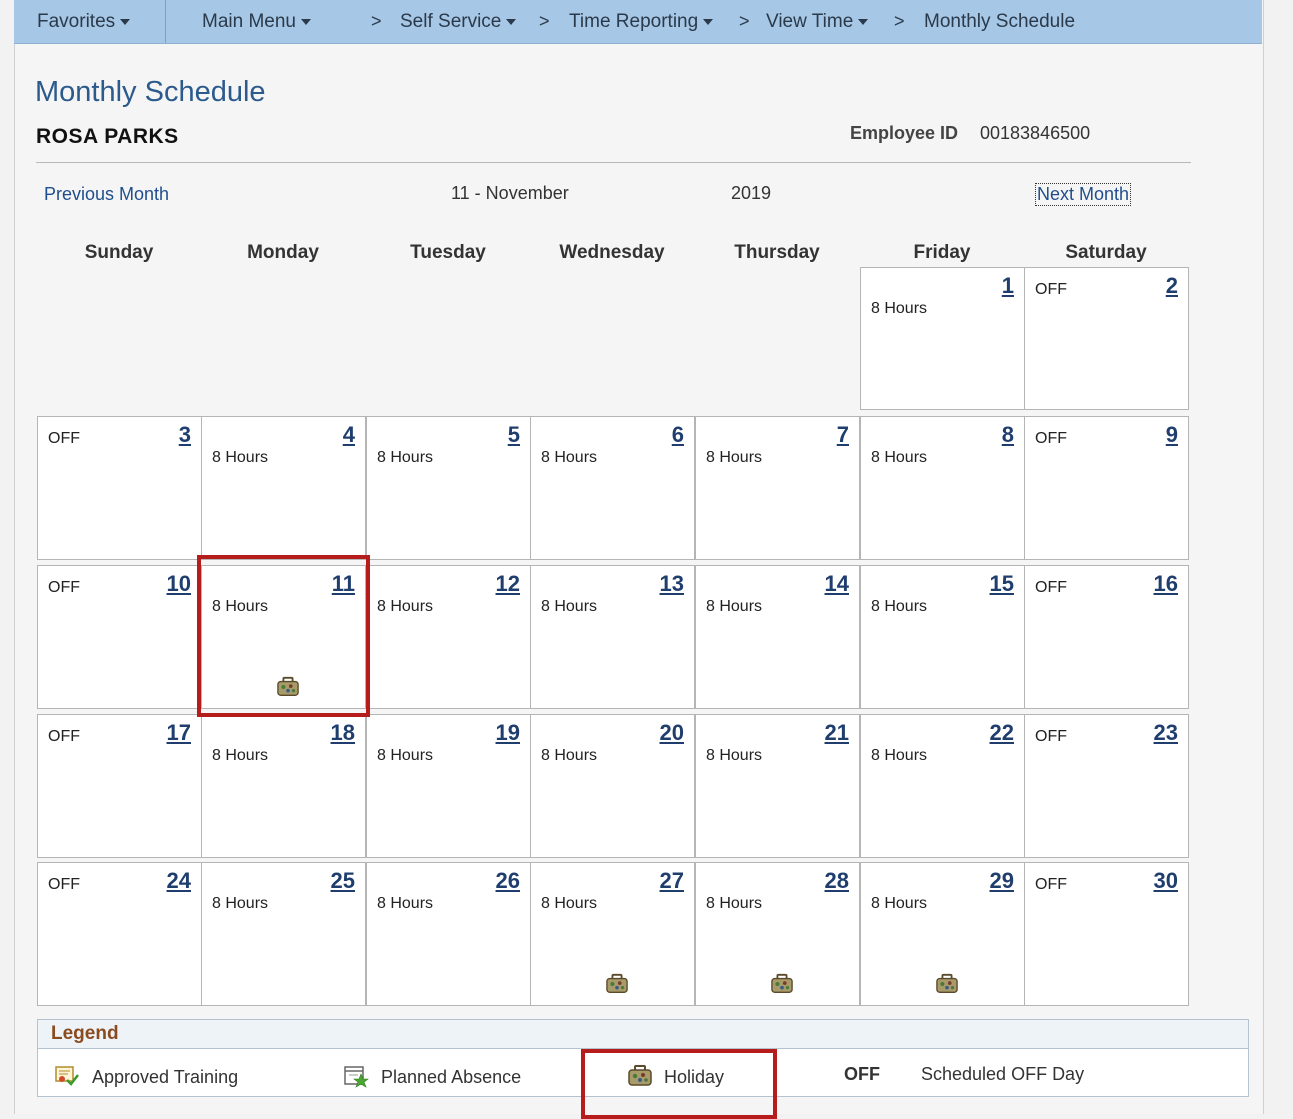 The image size is (1293, 1119). Describe the element at coordinates (1166, 733) in the screenshot. I see `day-number-link: 23` at that location.